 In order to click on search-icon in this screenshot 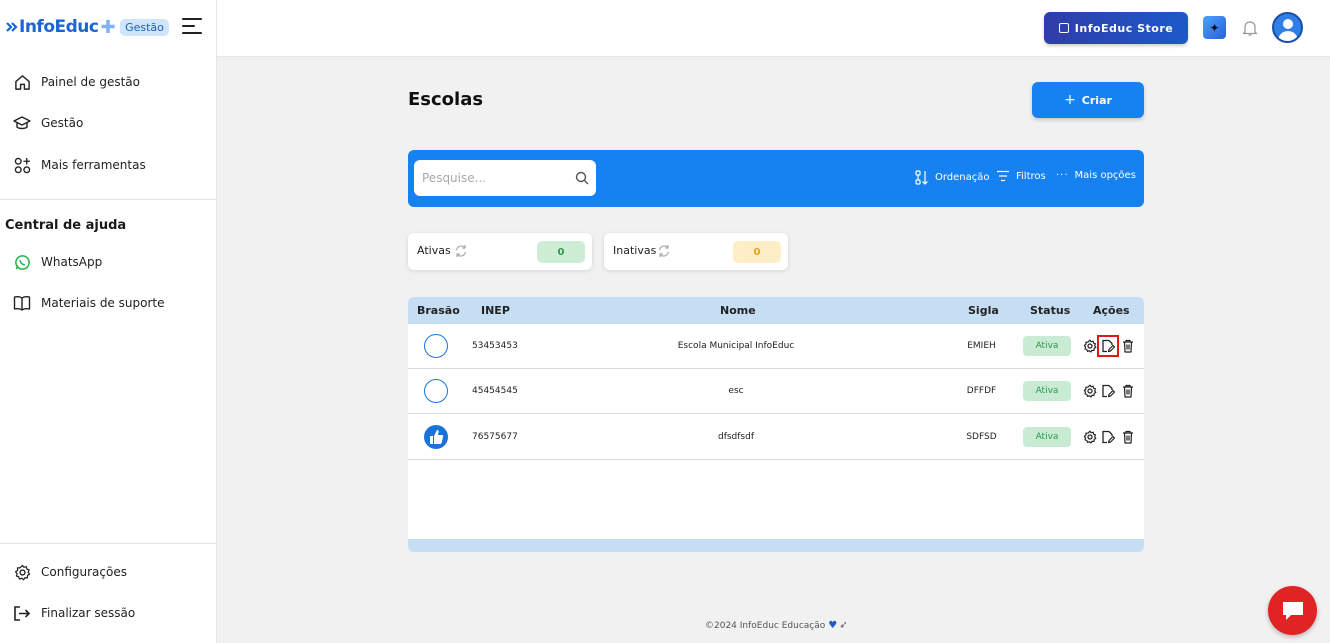, I will do `click(582, 178)`.